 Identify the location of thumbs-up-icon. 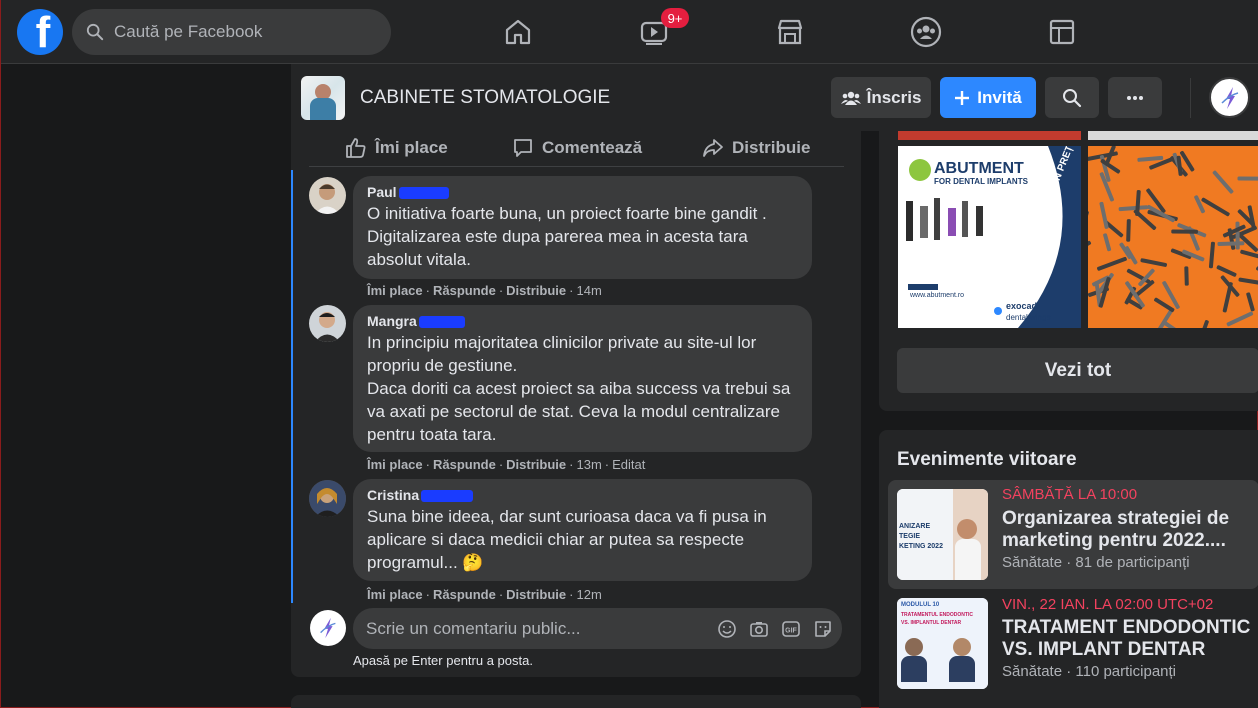
(356, 148).